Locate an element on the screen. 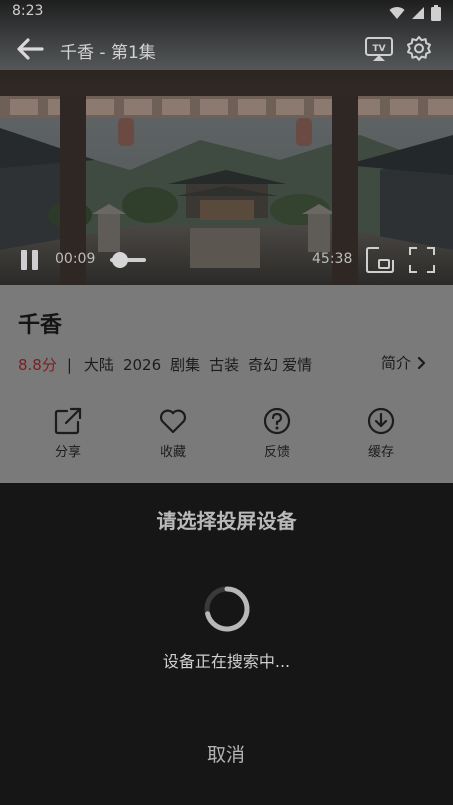 The image size is (453, 805). pause-button is located at coordinates (30, 260).